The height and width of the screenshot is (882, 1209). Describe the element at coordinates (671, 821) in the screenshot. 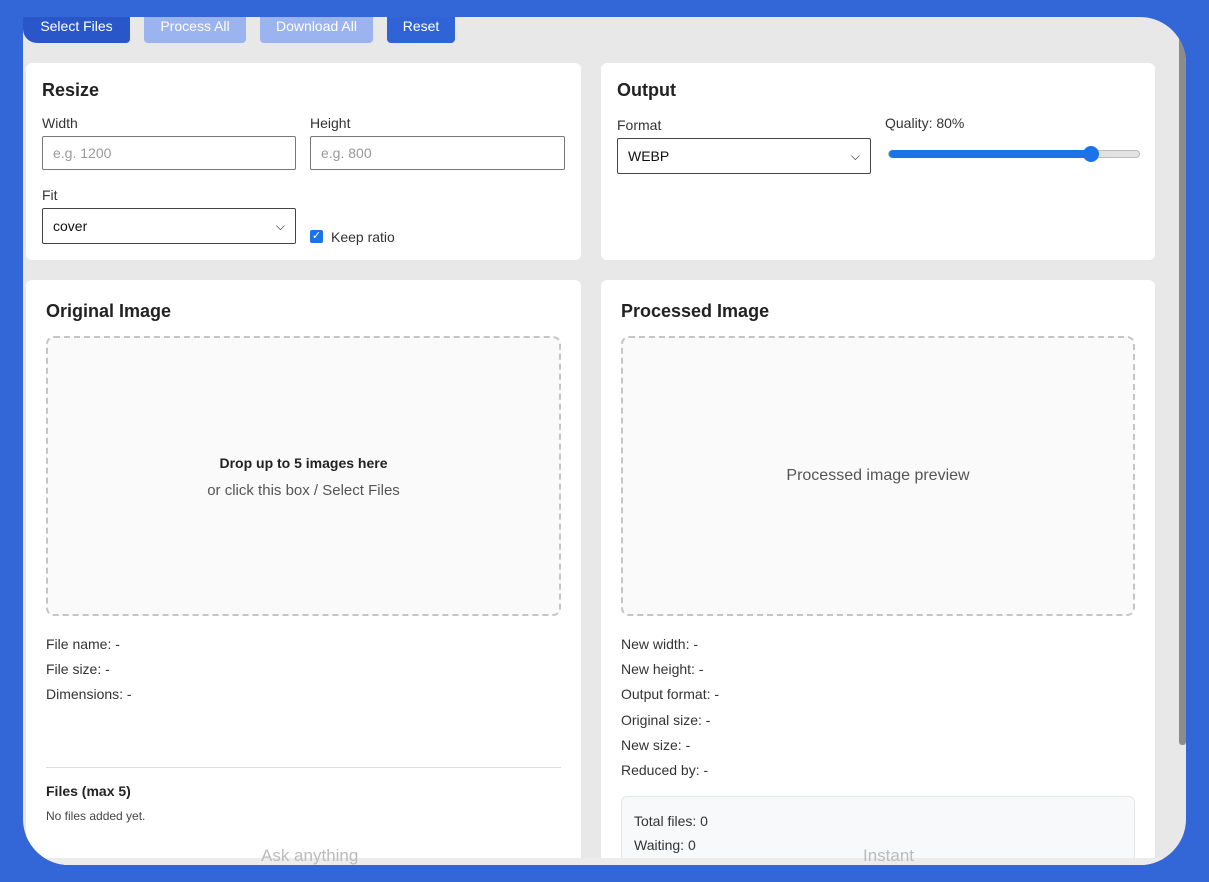

I see `total-files-info: Total files: 0` at that location.